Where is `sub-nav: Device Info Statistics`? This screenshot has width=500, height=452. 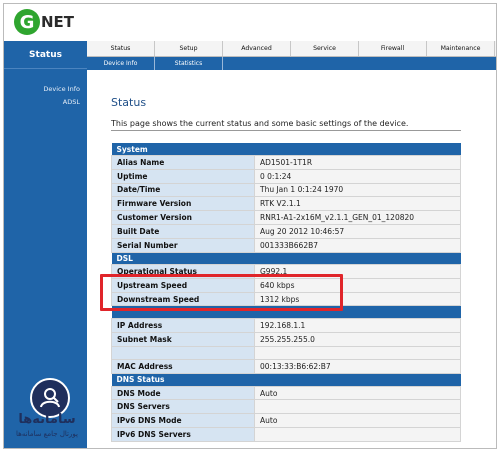
sub-nav: Device Info Statistics is located at coordinates (291, 63).